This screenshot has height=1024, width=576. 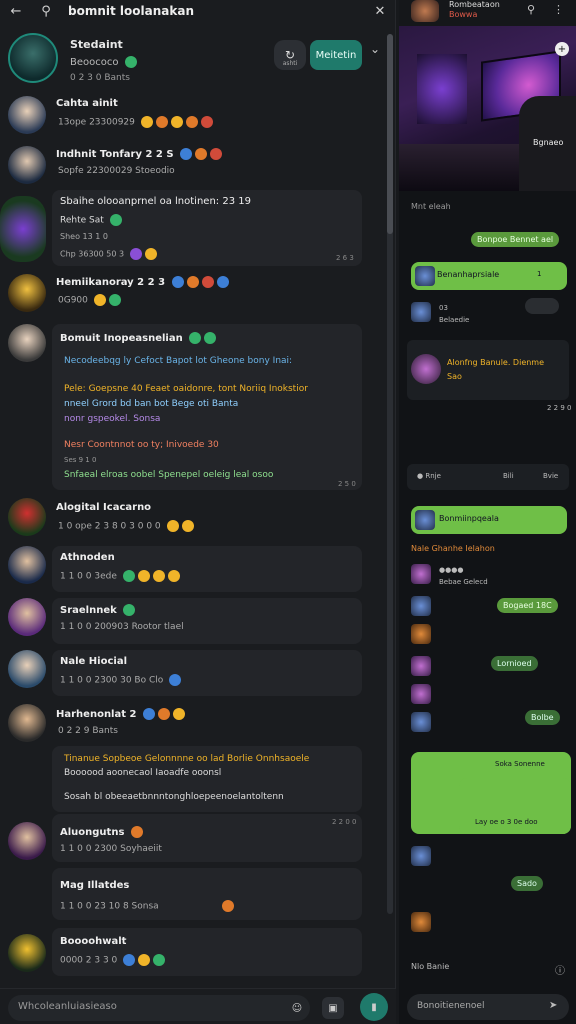 What do you see at coordinates (139, 154) in the screenshot?
I see `item-name: Indhnit Tonfary 2 2 S` at bounding box center [139, 154].